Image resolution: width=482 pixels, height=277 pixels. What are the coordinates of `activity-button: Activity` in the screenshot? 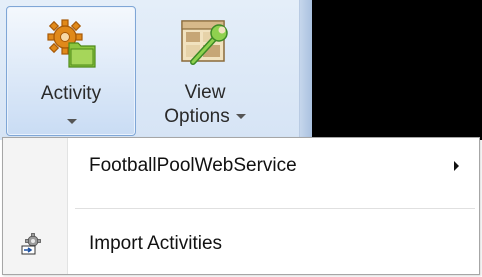 It's located at (71, 71).